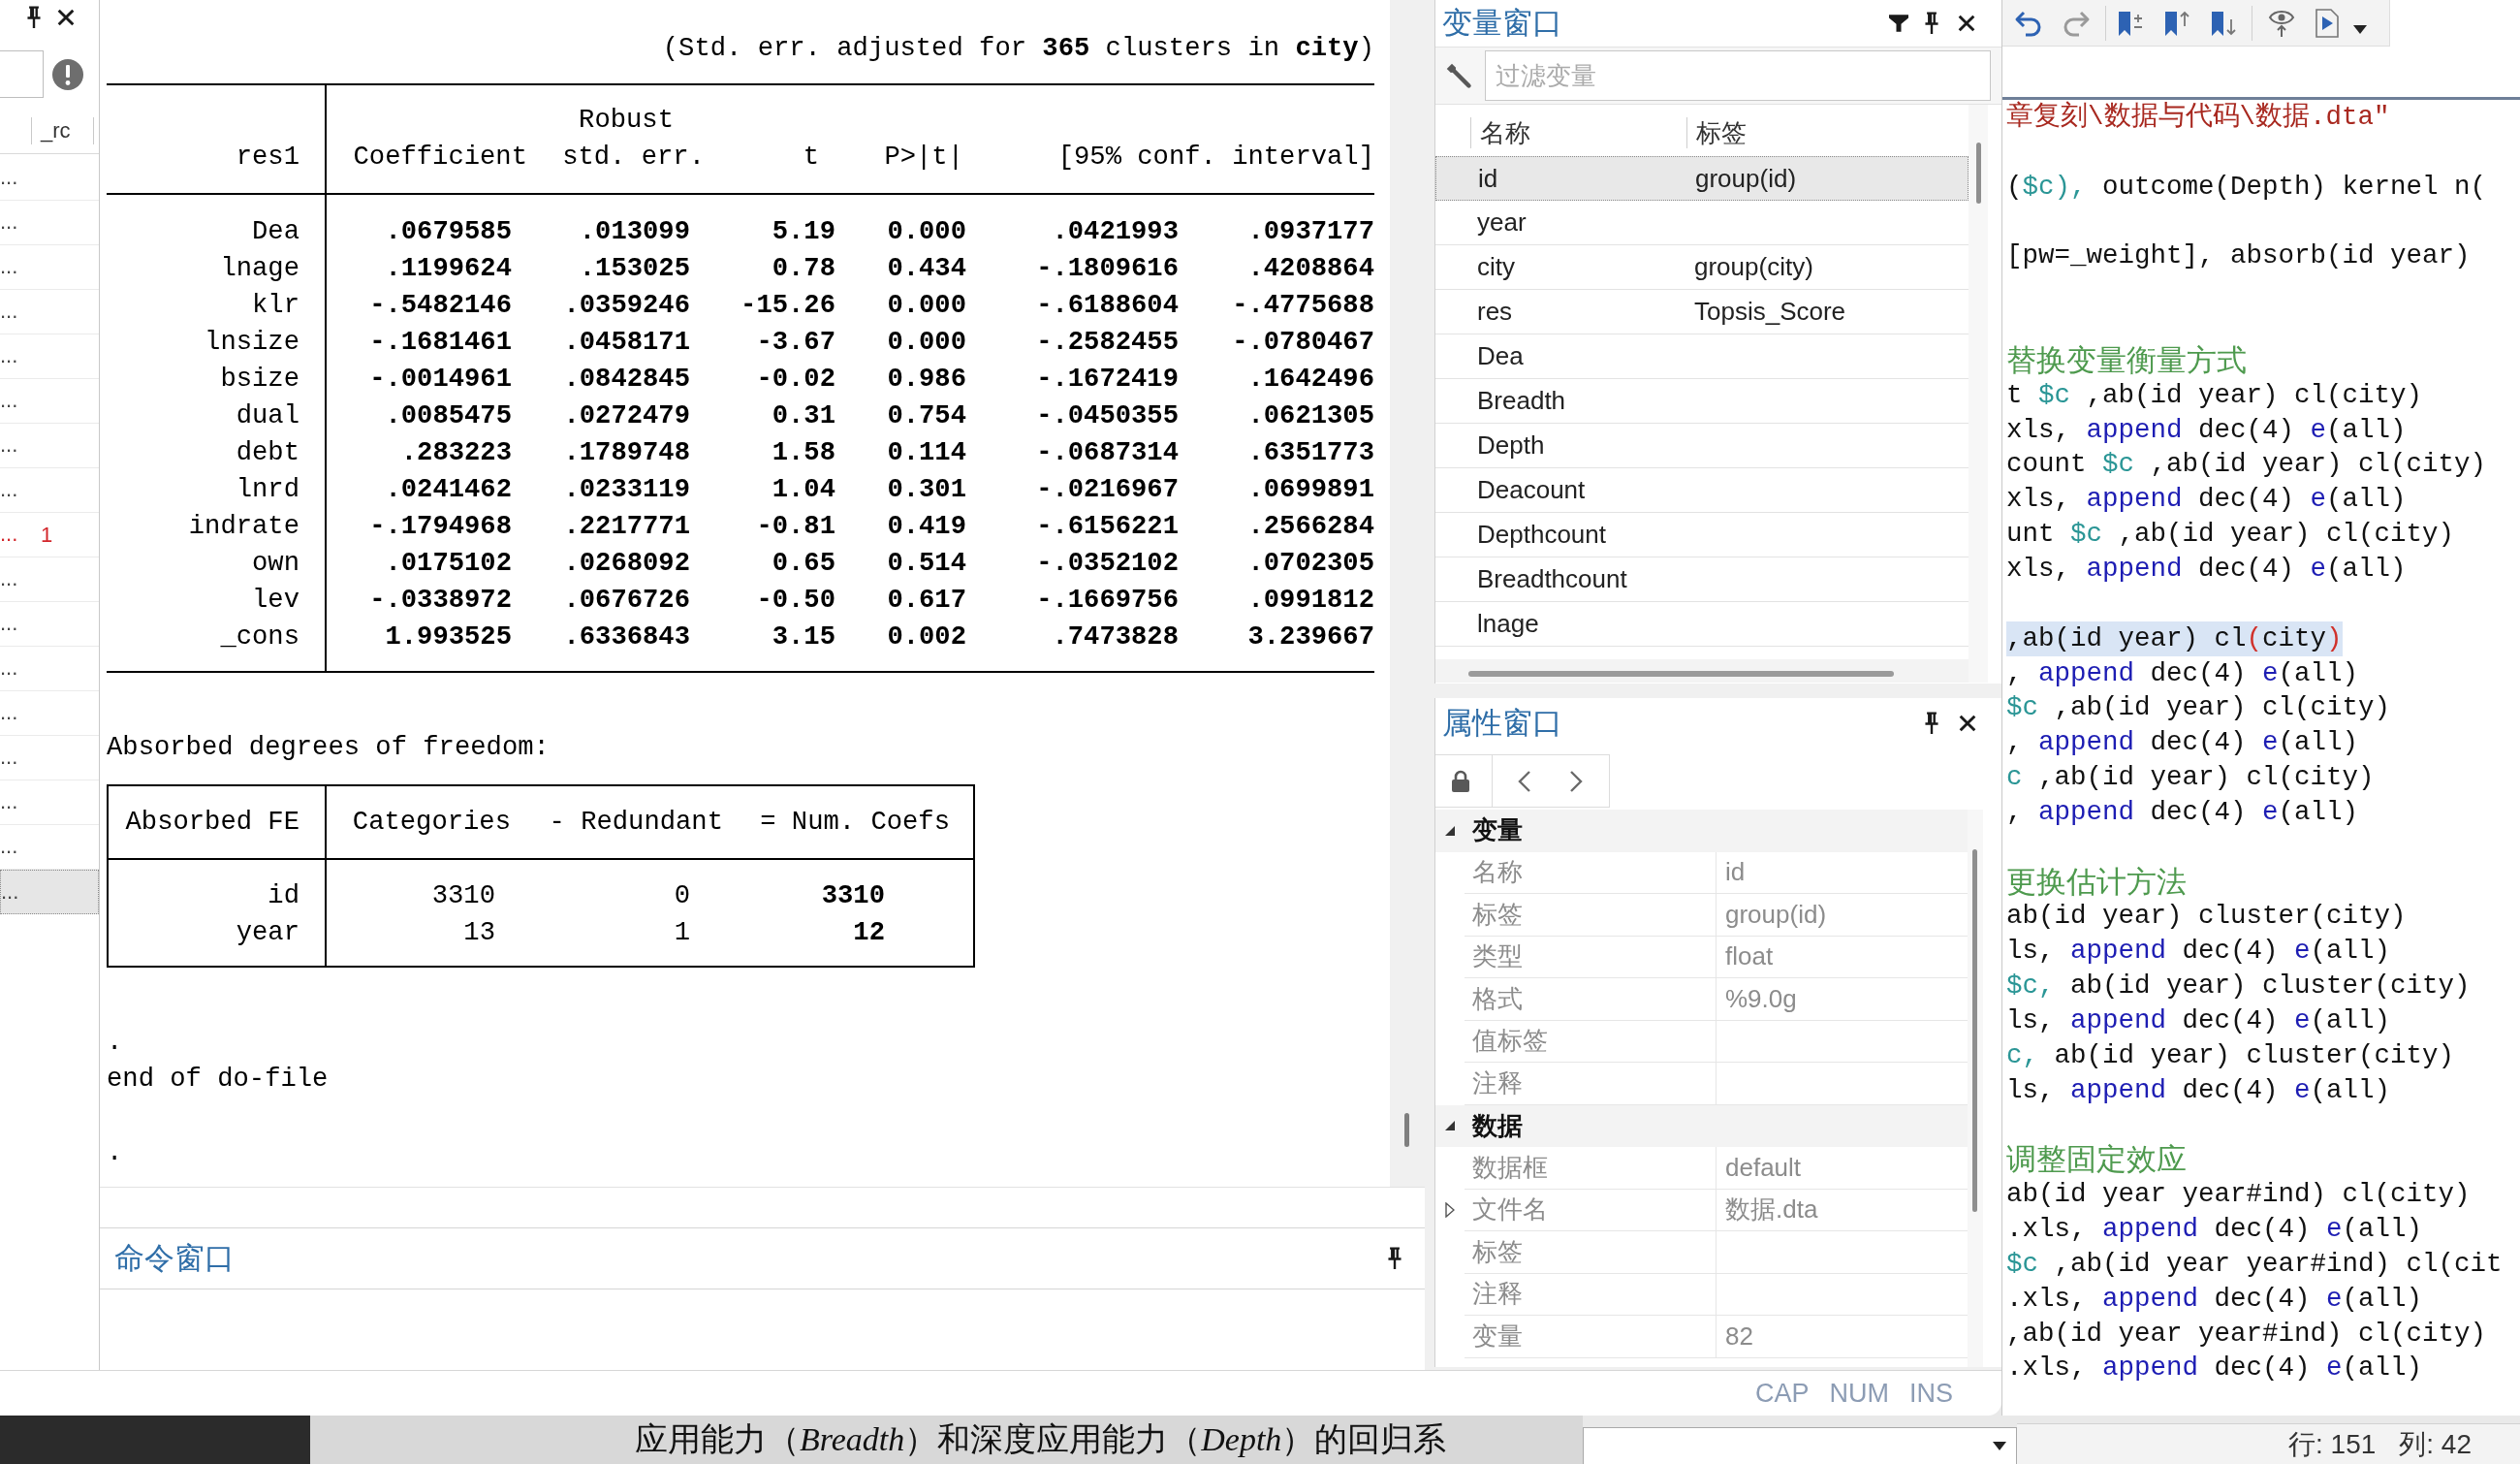 The image size is (2520, 1464). Describe the element at coordinates (1108, 268) in the screenshot. I see `table-cell: -.1809616` at that location.